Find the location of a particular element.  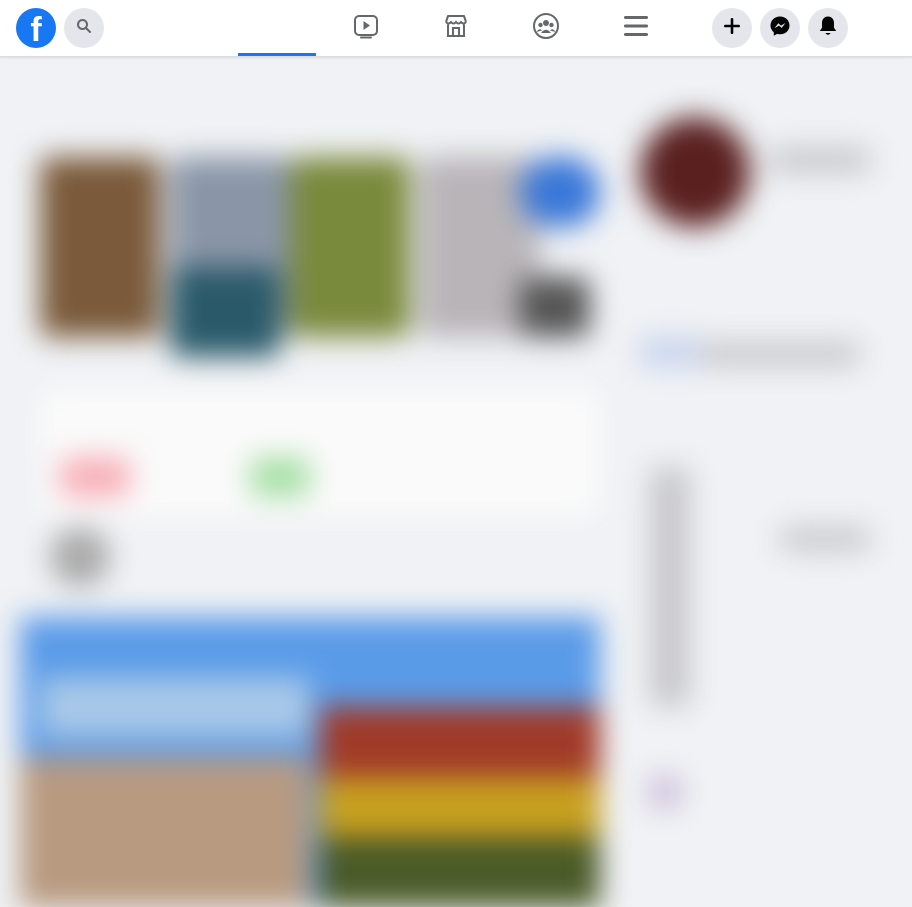

messenger-button is located at coordinates (780, 28).